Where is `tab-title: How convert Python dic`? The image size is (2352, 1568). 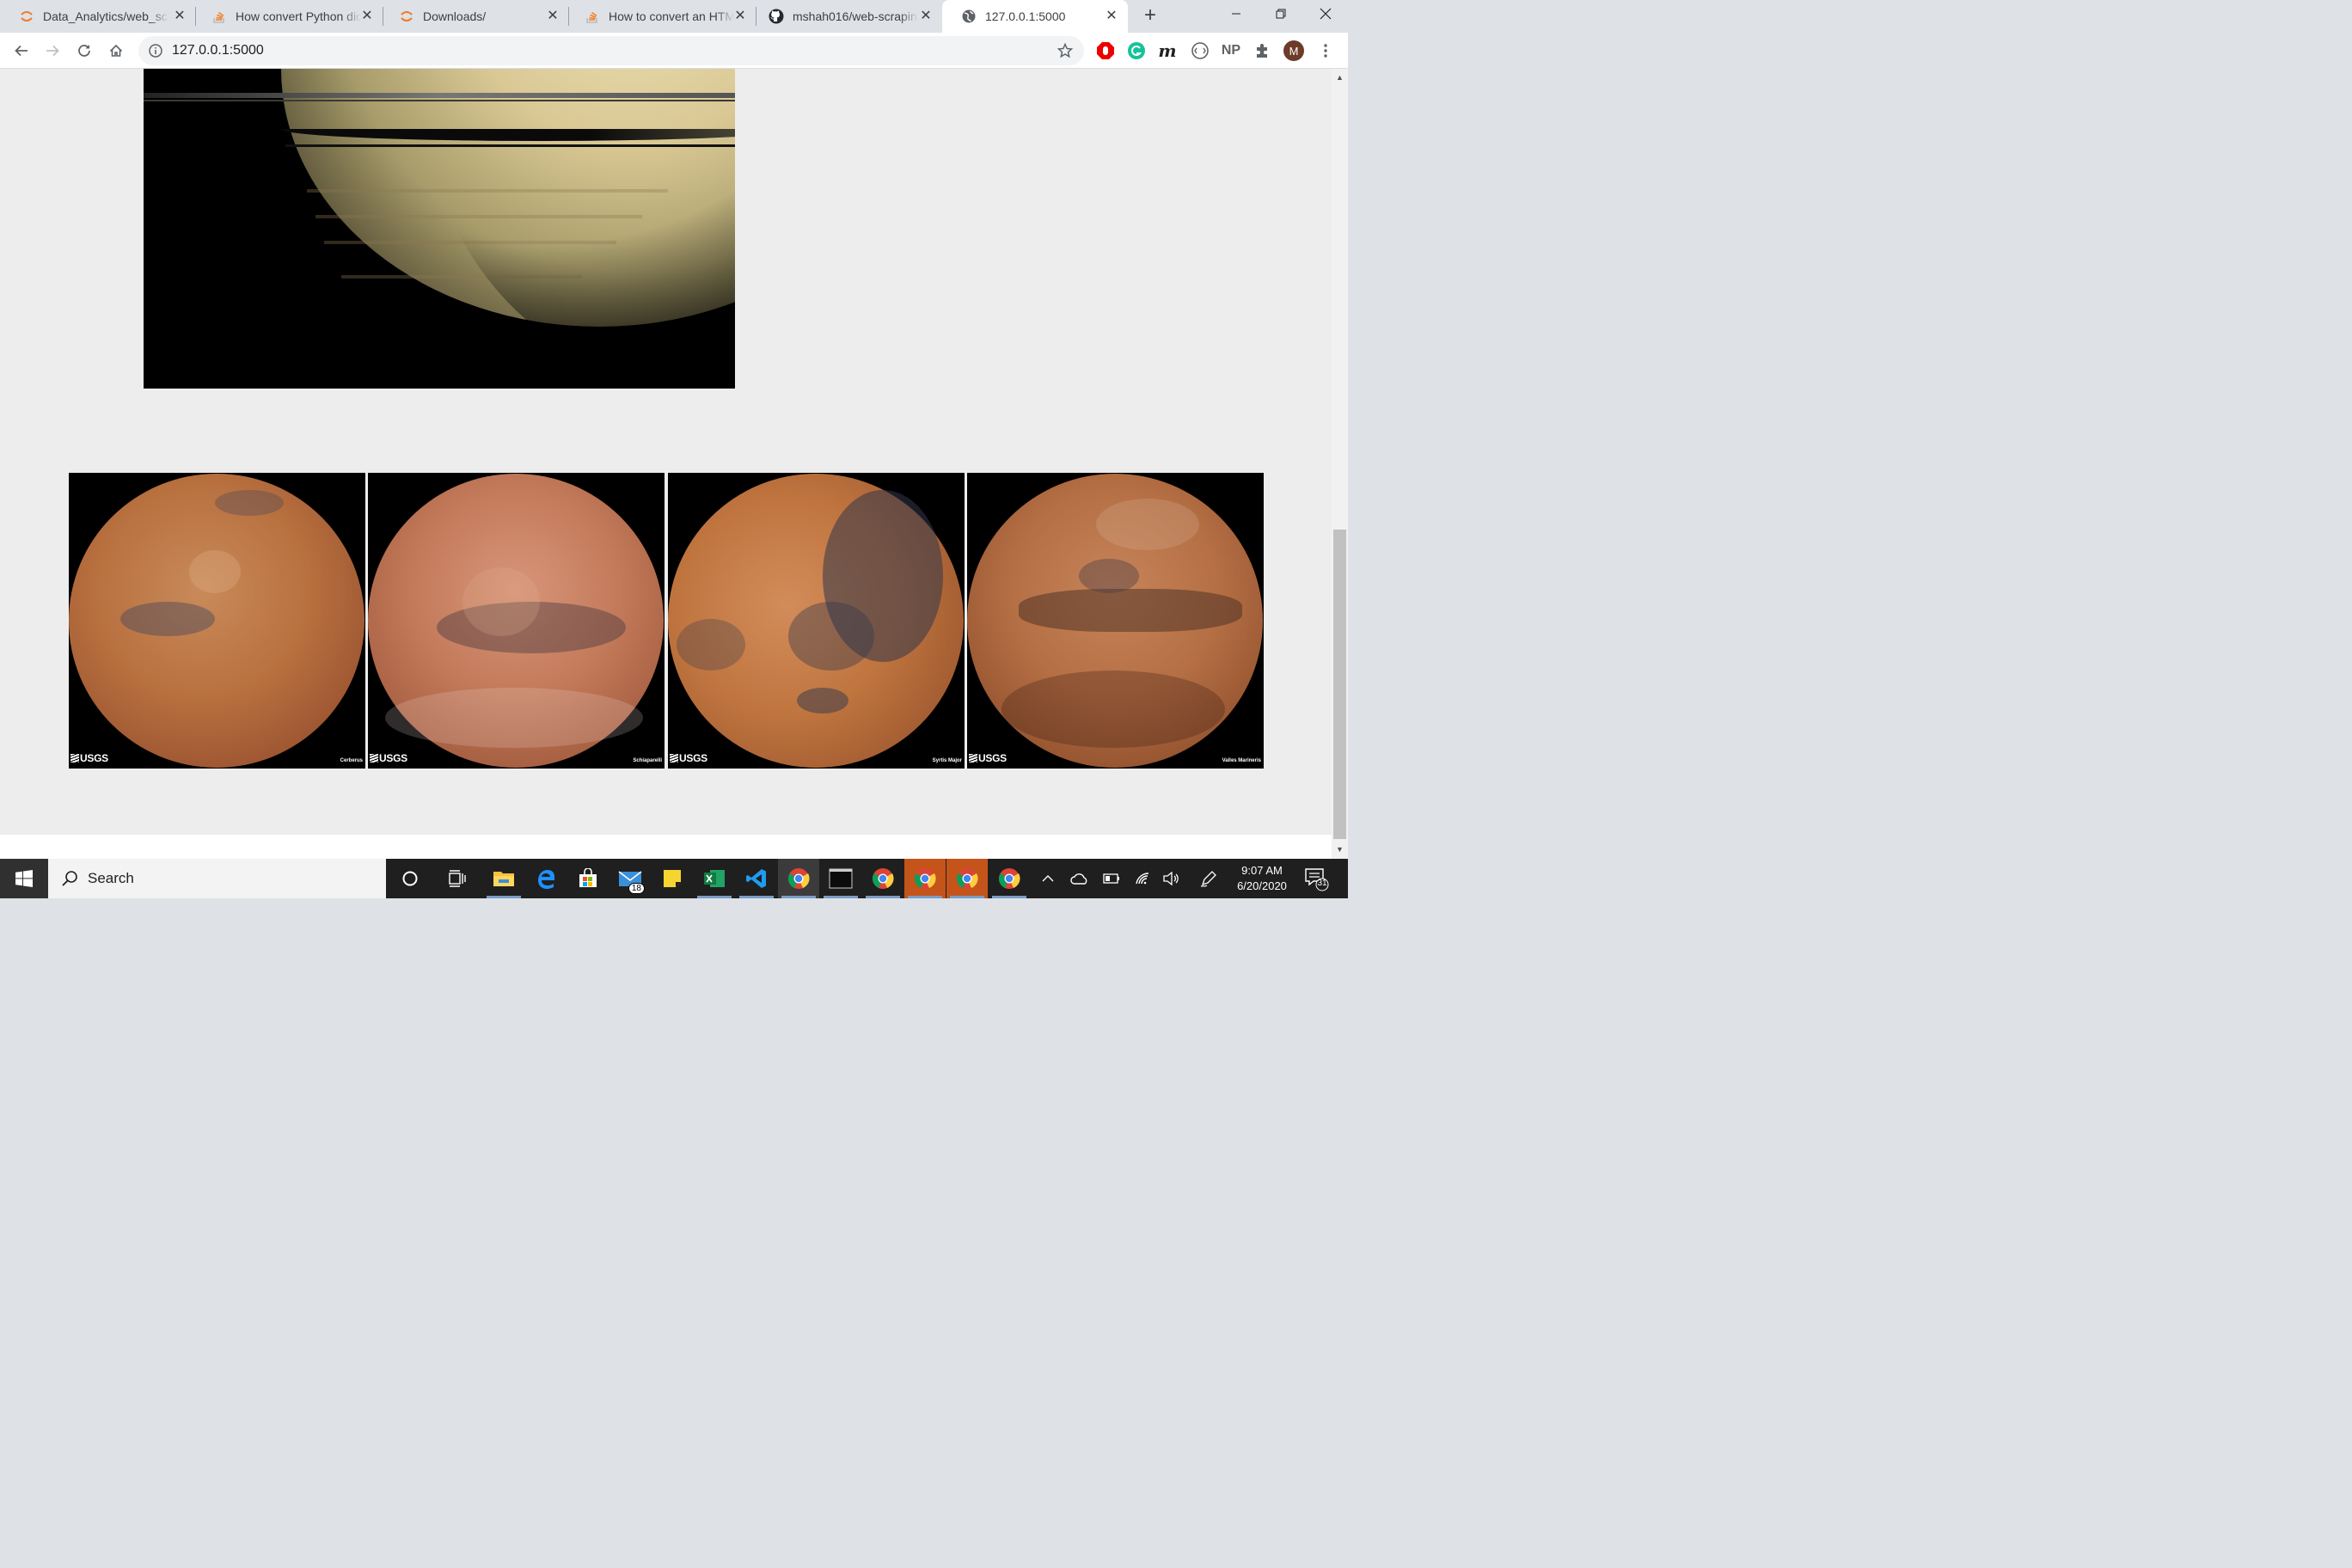
tab-title: How convert Python dic is located at coordinates (298, 16).